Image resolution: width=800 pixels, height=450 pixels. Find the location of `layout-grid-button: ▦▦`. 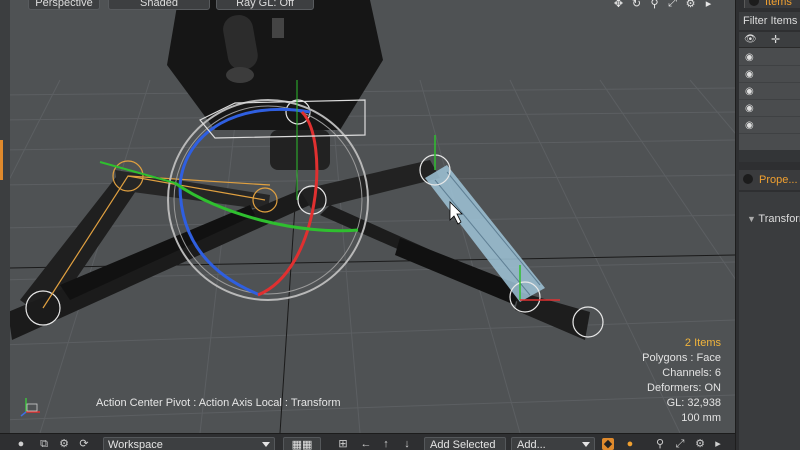

layout-grid-button: ▦▦ is located at coordinates (302, 443).